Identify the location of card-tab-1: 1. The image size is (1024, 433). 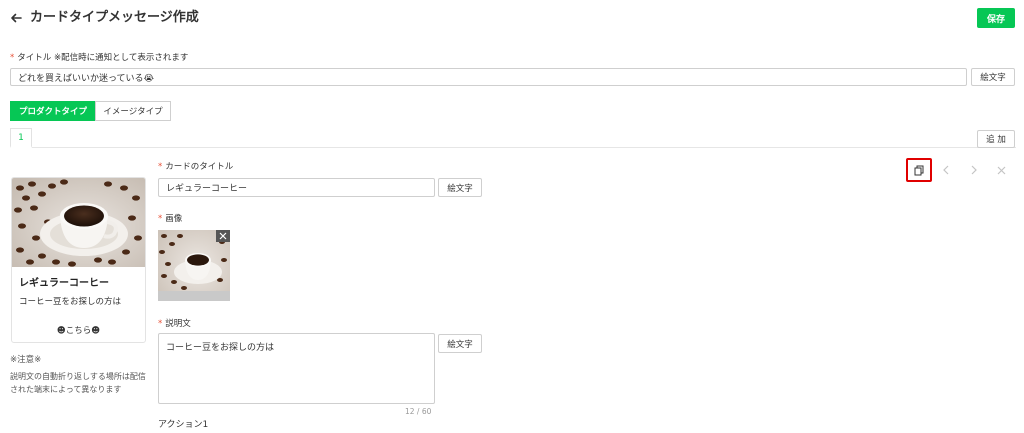
(21, 138).